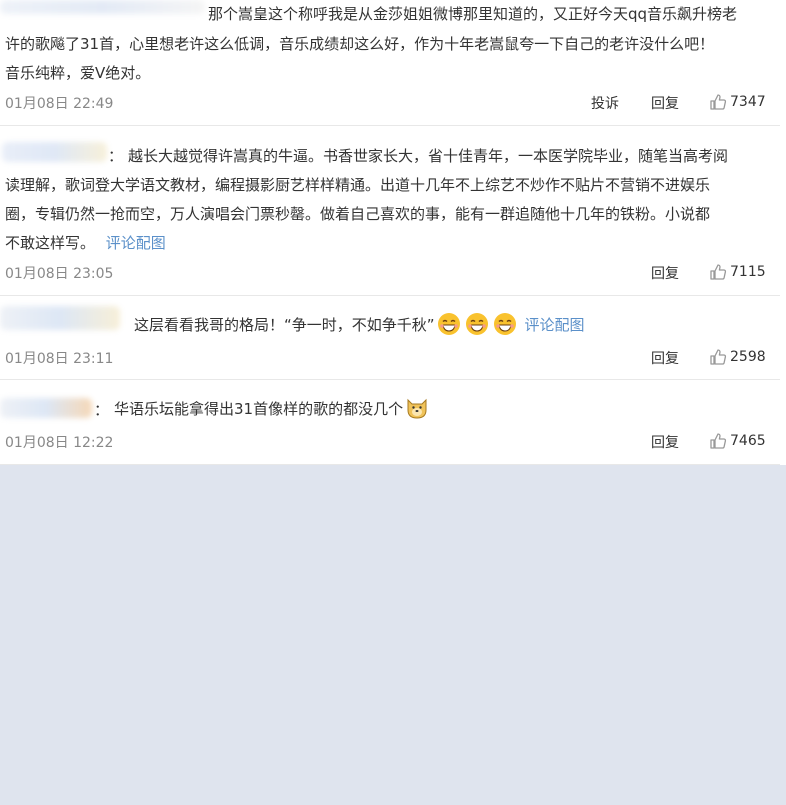 The image size is (786, 805). Describe the element at coordinates (50, 243) in the screenshot. I see `comment-text-end: 不敢这样写。` at that location.